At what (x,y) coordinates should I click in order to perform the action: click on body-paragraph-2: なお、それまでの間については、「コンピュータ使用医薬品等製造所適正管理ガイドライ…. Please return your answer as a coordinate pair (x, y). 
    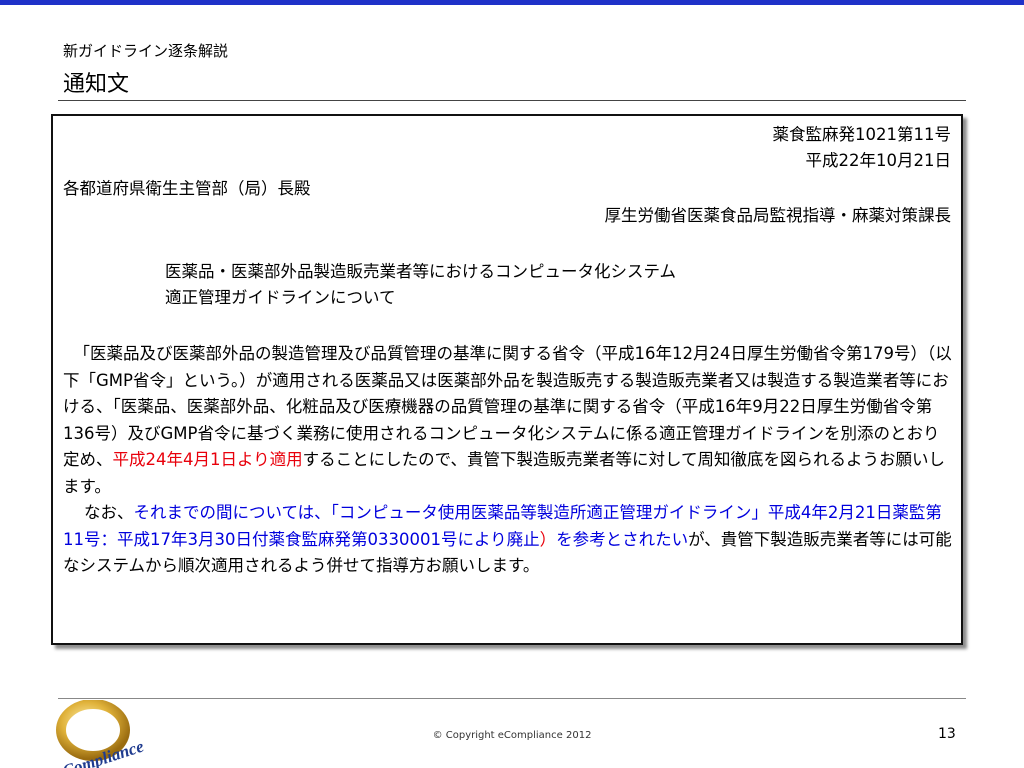
    Looking at the image, I should click on (507, 539).